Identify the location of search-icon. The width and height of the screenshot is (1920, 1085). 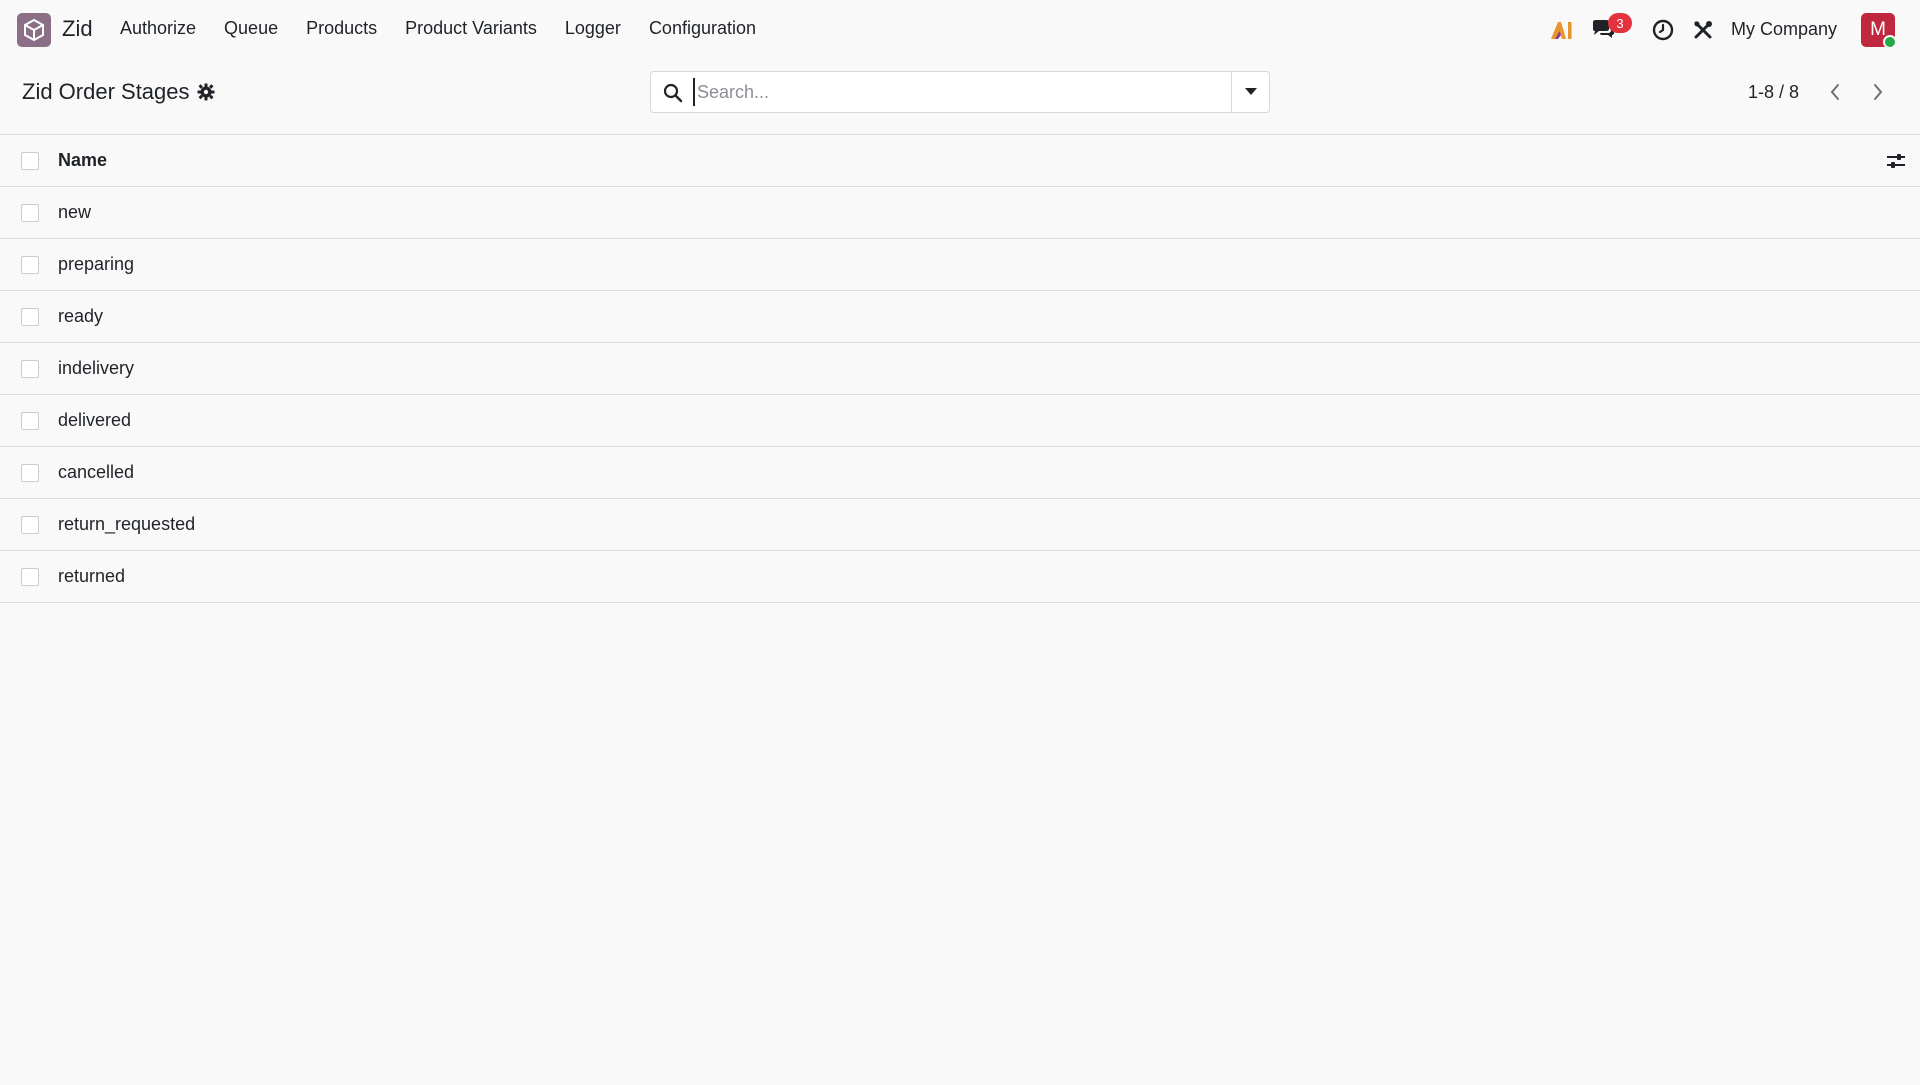
(673, 93).